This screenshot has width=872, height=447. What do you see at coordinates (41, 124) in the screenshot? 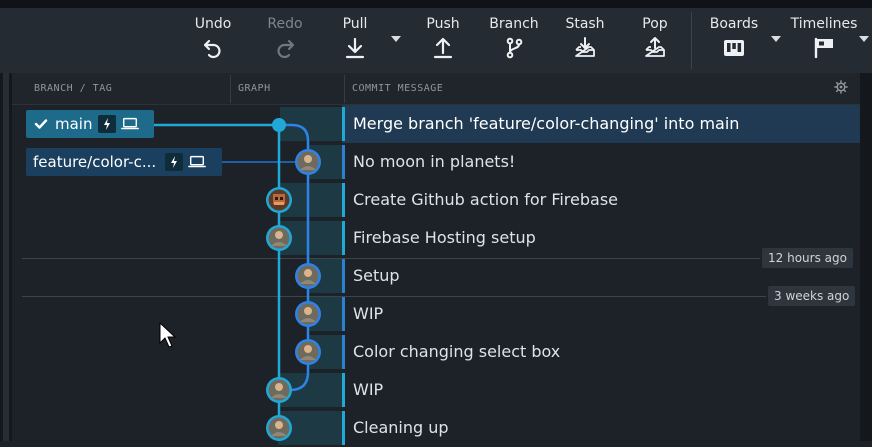
I see `checkmark-icon` at bounding box center [41, 124].